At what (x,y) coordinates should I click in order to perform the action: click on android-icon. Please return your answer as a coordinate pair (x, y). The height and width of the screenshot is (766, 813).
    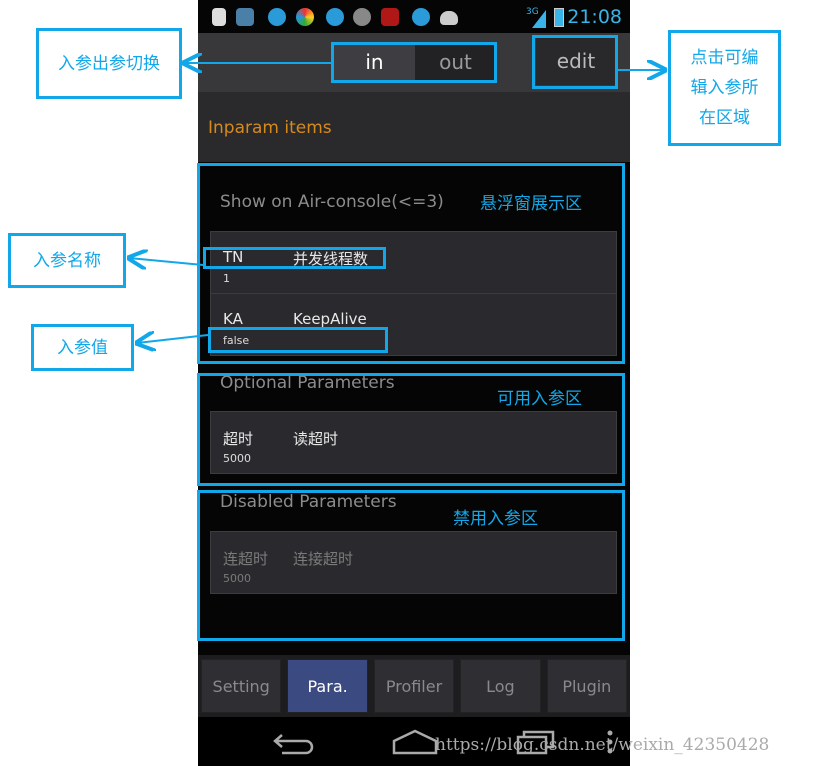
    Looking at the image, I should click on (449, 18).